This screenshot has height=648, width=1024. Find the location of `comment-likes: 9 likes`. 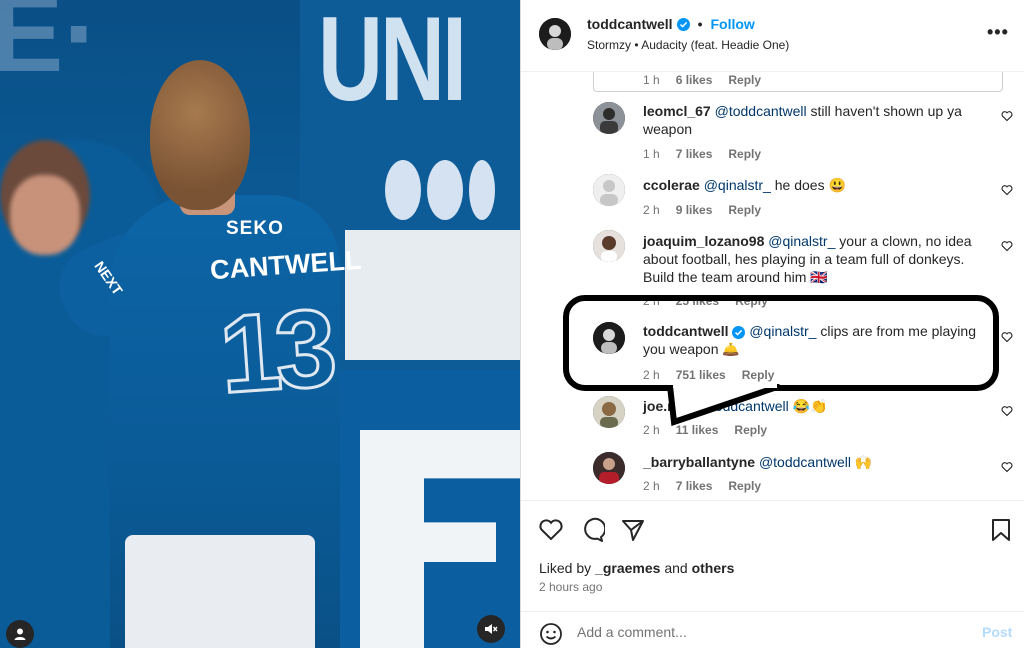

comment-likes: 9 likes is located at coordinates (694, 210).